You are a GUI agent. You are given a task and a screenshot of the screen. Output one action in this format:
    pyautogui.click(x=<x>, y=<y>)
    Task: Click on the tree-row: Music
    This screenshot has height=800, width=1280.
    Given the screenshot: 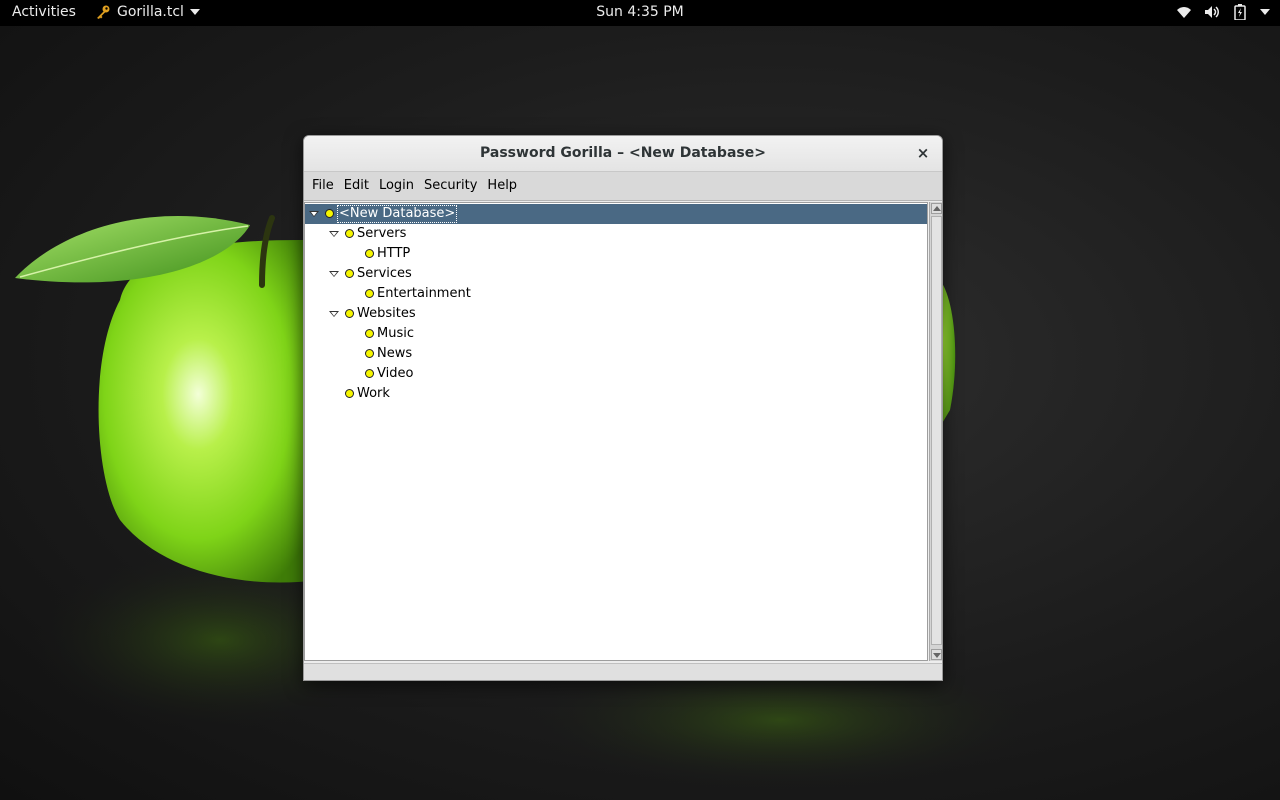 What is the action you would take?
    pyautogui.click(x=616, y=334)
    